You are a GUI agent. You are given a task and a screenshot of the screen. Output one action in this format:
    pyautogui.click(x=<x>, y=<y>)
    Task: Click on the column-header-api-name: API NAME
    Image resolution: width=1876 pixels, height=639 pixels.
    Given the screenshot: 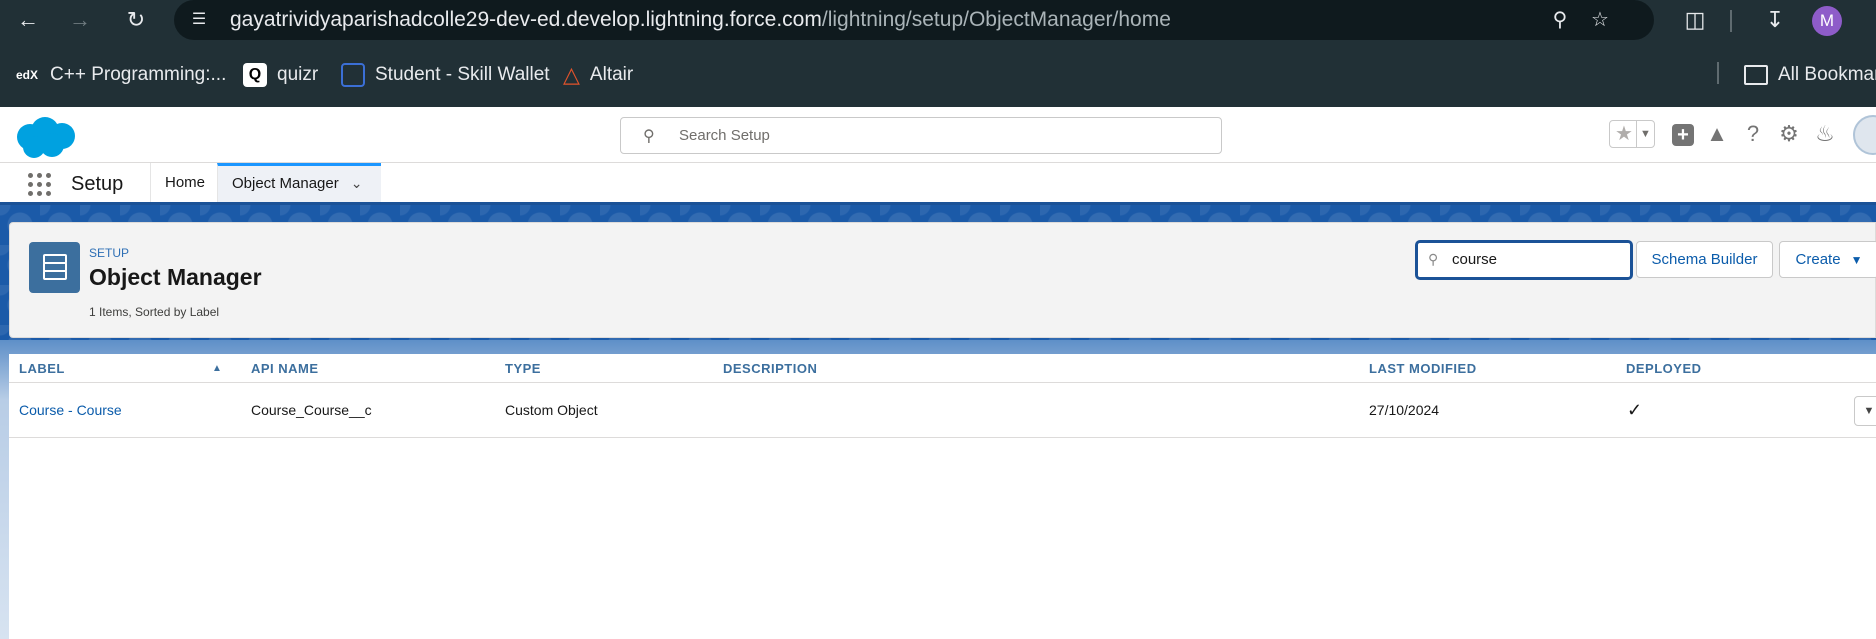 What is the action you would take?
    pyautogui.click(x=285, y=368)
    